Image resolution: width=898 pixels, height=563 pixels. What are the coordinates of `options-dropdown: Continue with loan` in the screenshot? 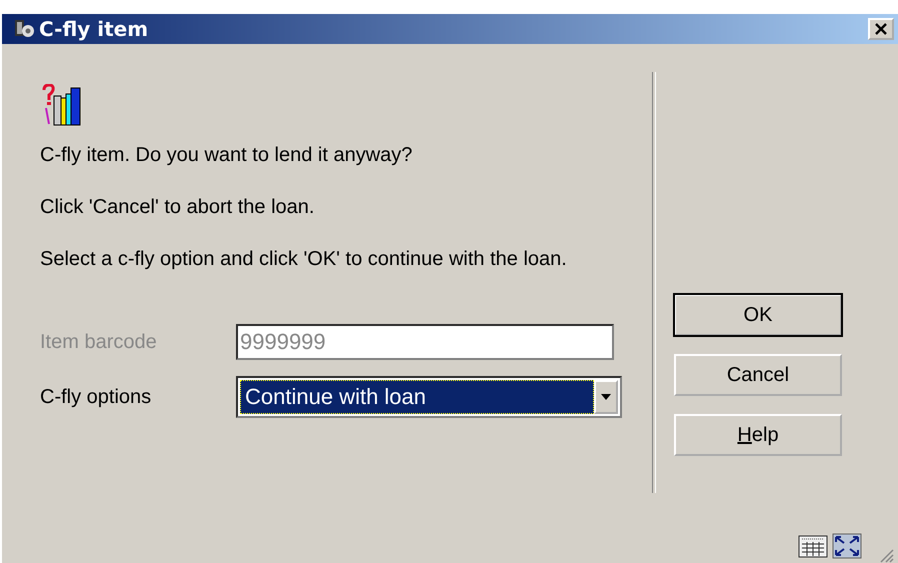 It's located at (429, 397).